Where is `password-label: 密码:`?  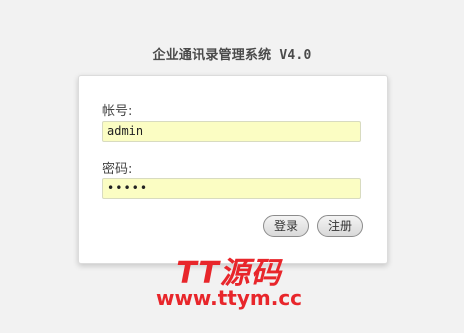 password-label: 密码: is located at coordinates (117, 169).